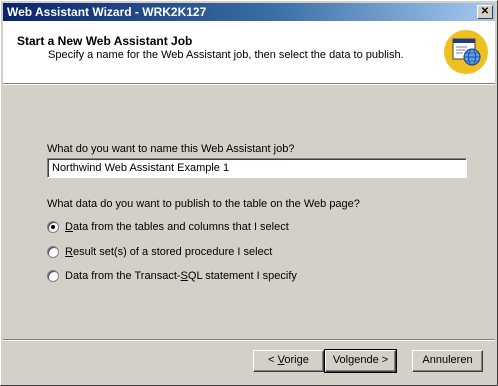  What do you see at coordinates (257, 168) in the screenshot?
I see `job-name-input` at bounding box center [257, 168].